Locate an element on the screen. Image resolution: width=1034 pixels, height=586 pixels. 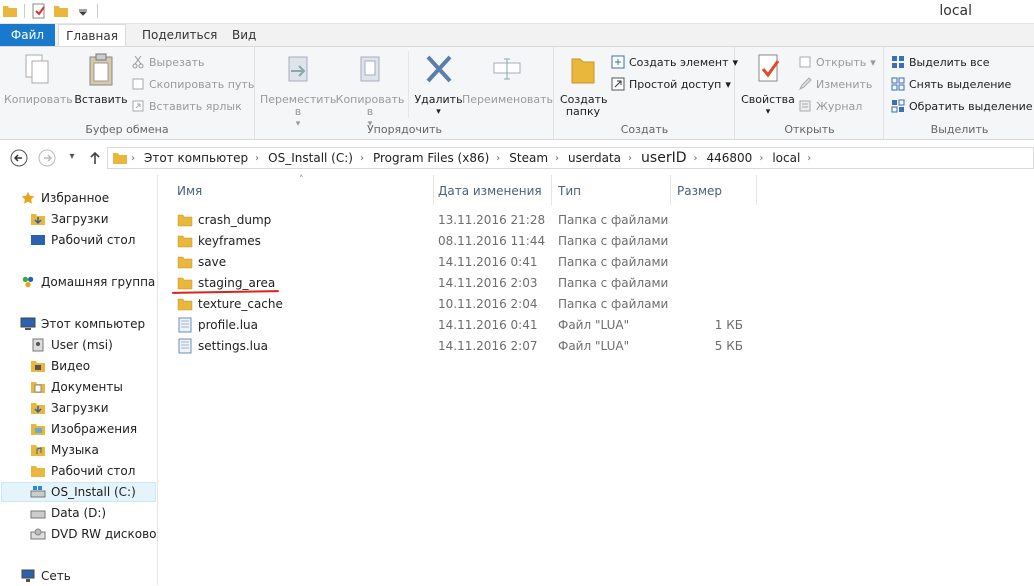
breadcrumb-userdata: userdata is located at coordinates (593, 158).